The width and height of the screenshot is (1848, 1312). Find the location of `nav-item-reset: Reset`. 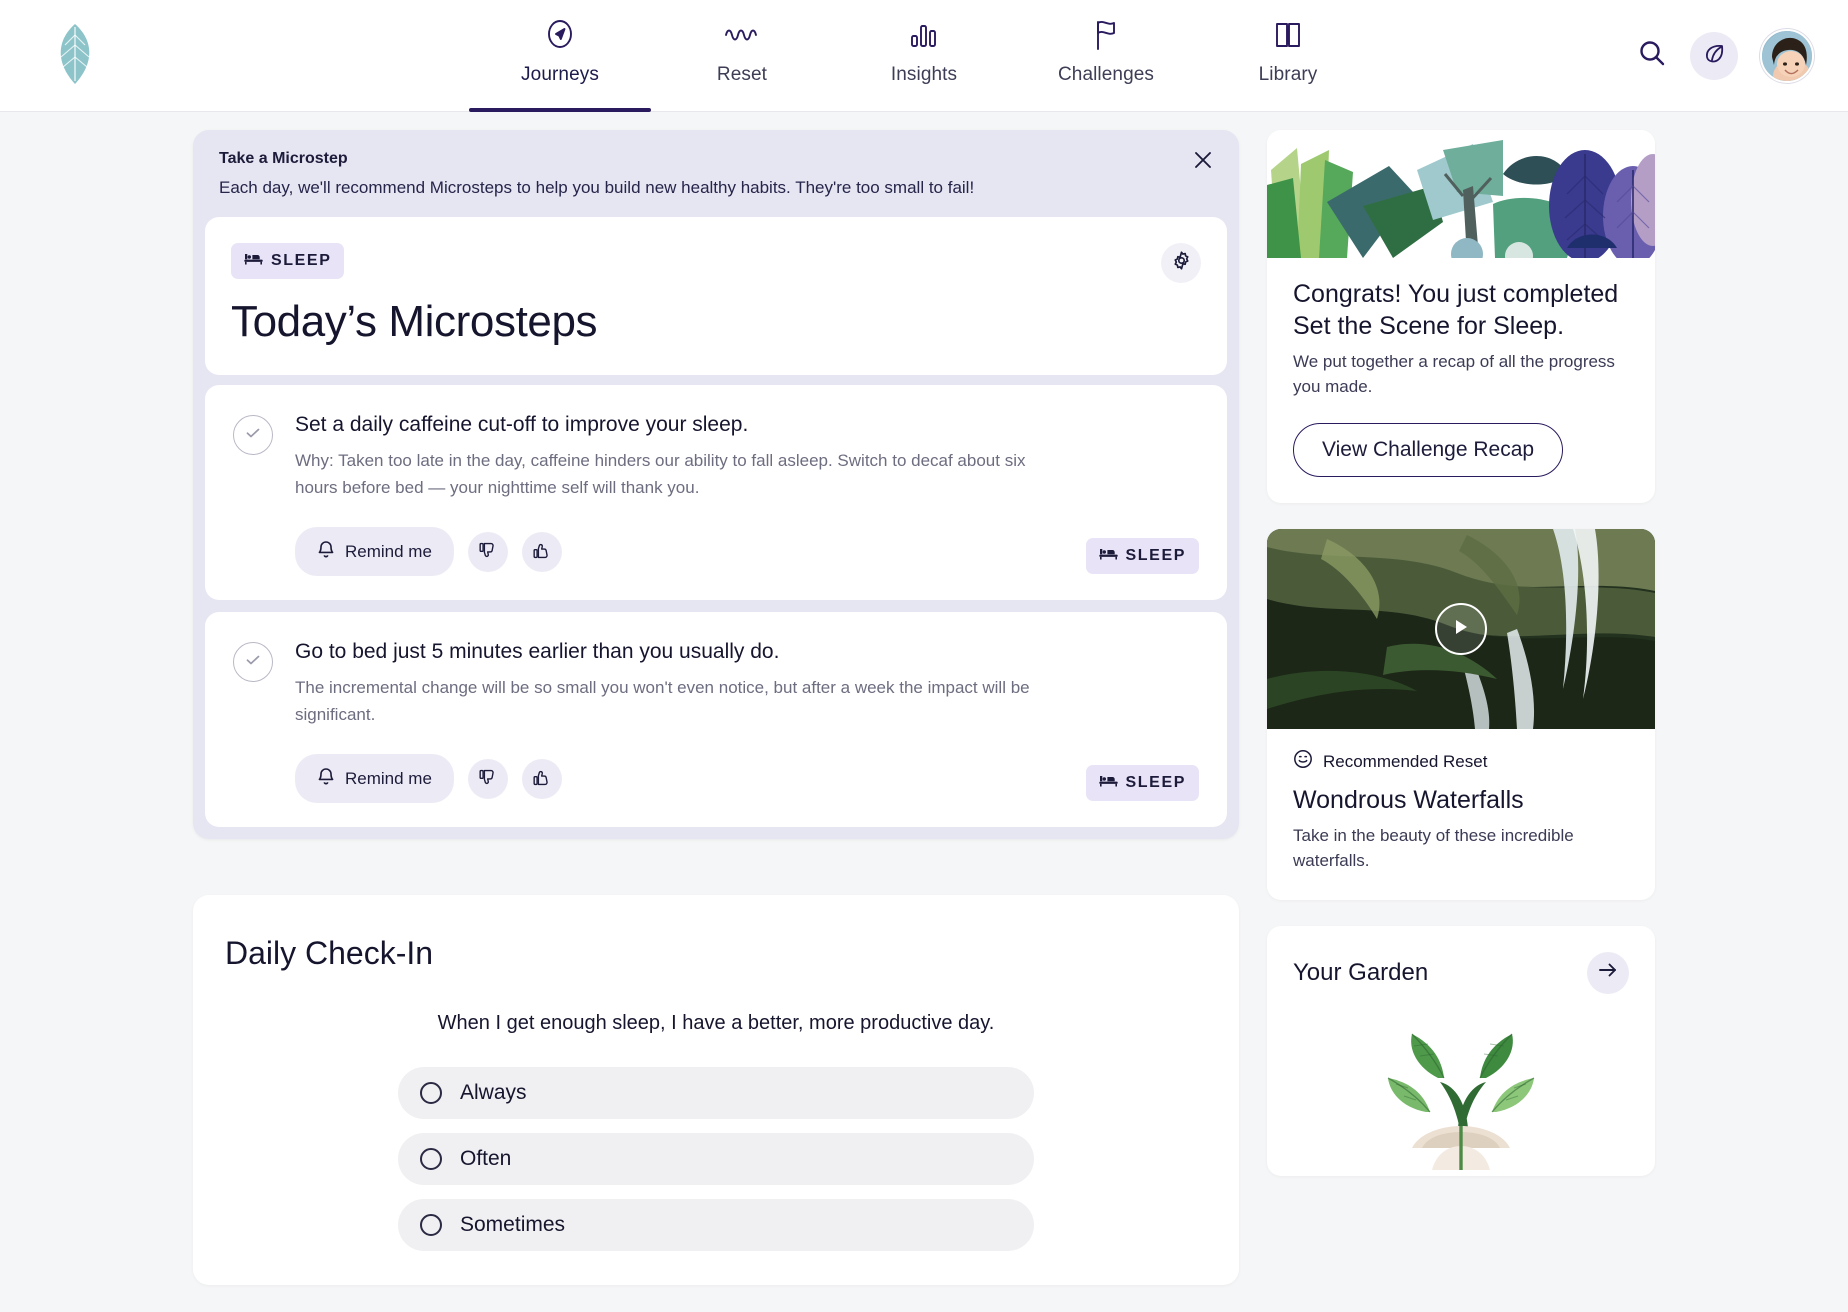

nav-item-reset: Reset is located at coordinates (742, 56).